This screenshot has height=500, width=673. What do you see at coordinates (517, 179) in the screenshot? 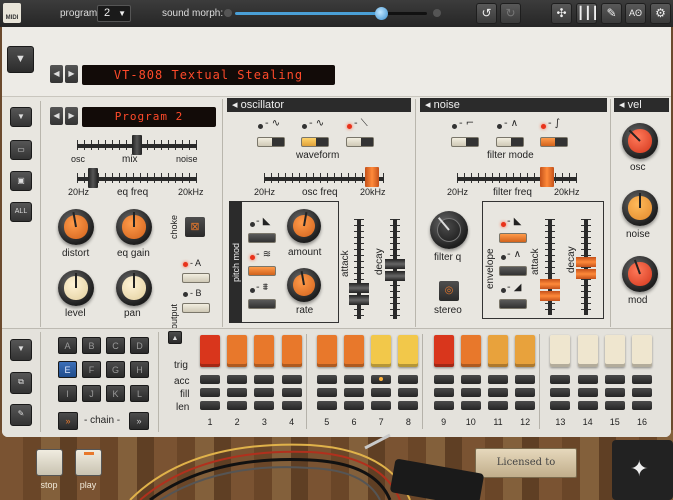
I see `filter-freq-slider` at bounding box center [517, 179].